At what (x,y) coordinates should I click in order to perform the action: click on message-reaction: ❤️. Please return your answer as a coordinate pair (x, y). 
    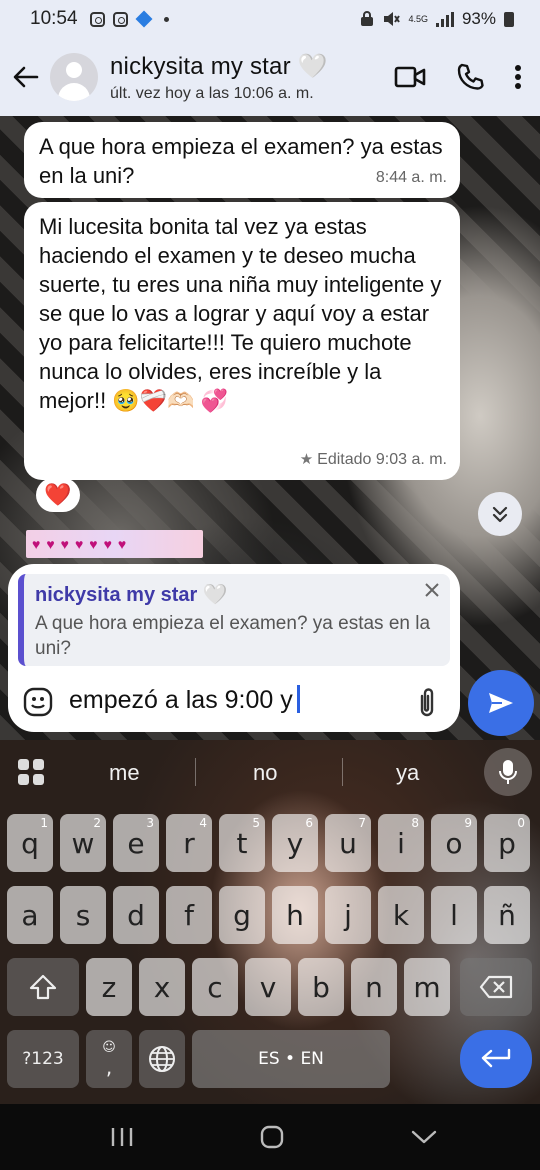
    Looking at the image, I should click on (58, 495).